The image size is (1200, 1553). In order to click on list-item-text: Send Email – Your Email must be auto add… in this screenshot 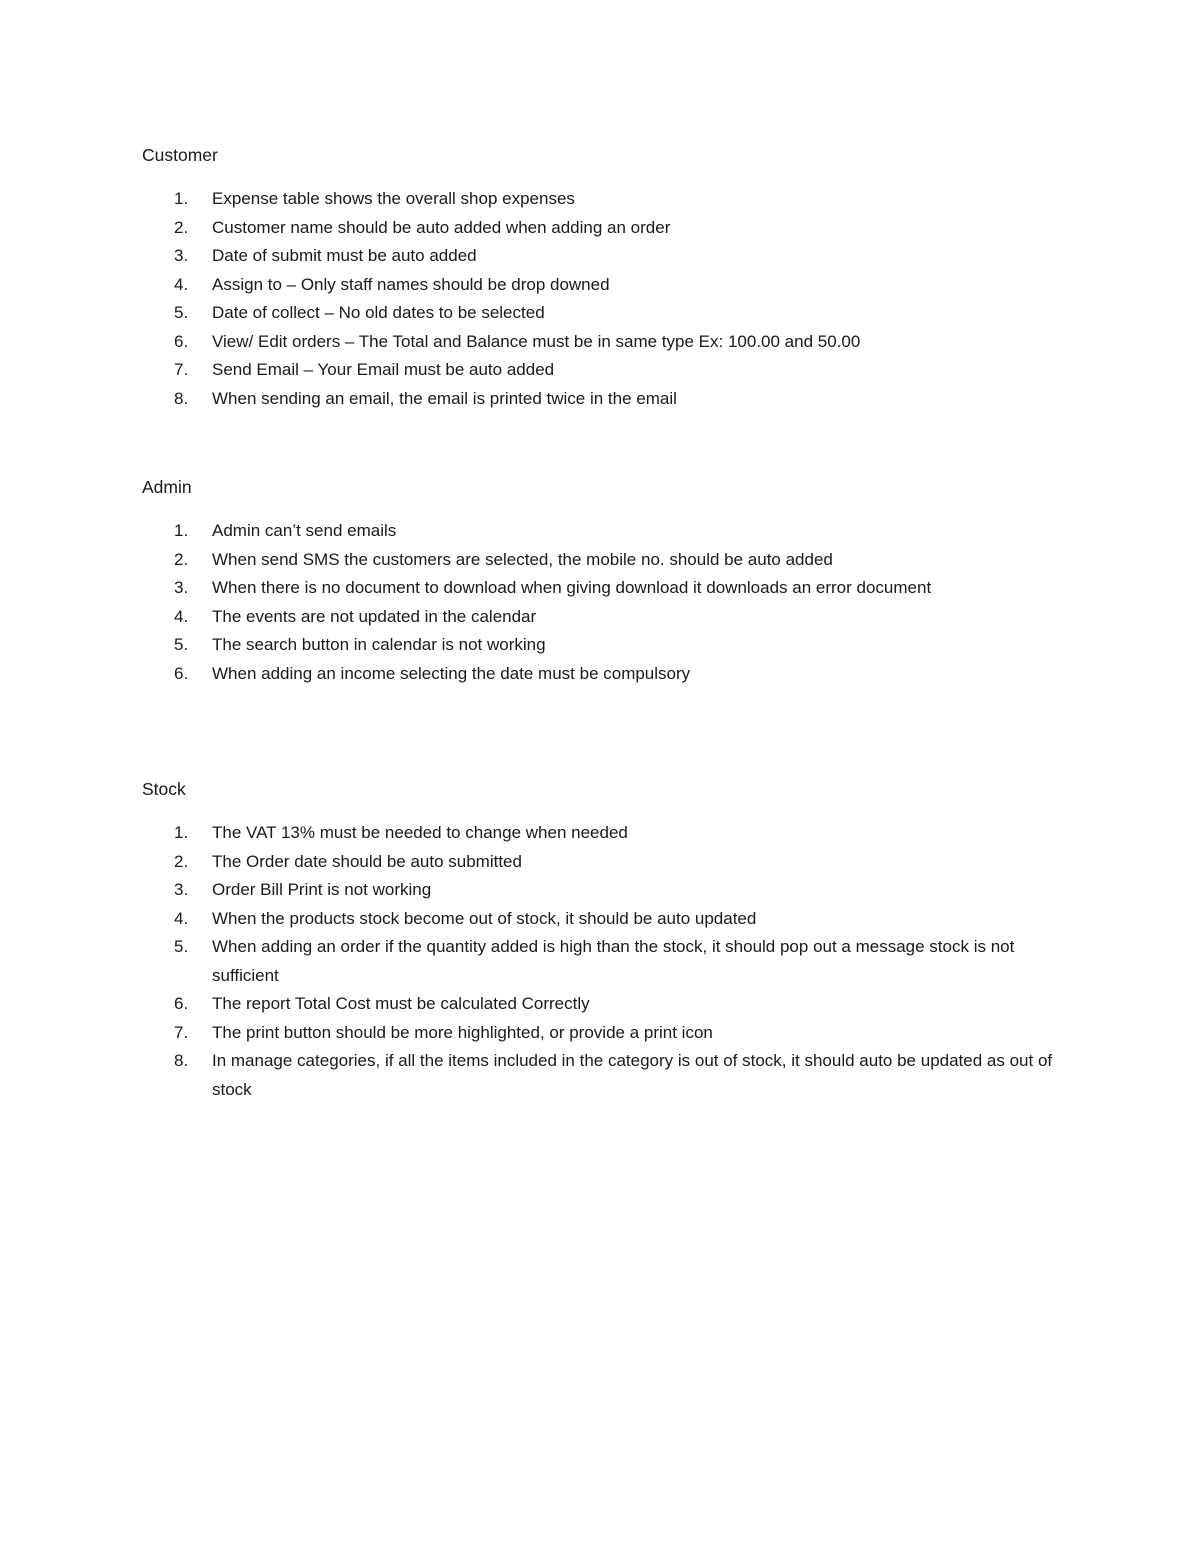, I will do `click(383, 369)`.